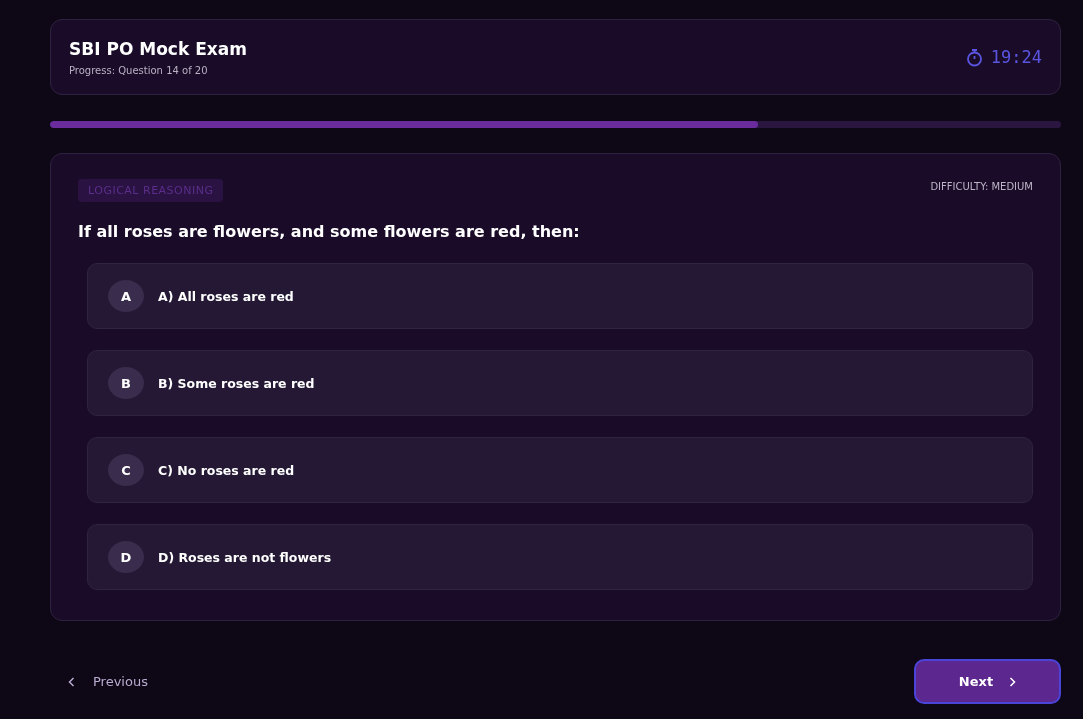  What do you see at coordinates (158, 48) in the screenshot?
I see `exam-title: SBI PO Mock Exam` at bounding box center [158, 48].